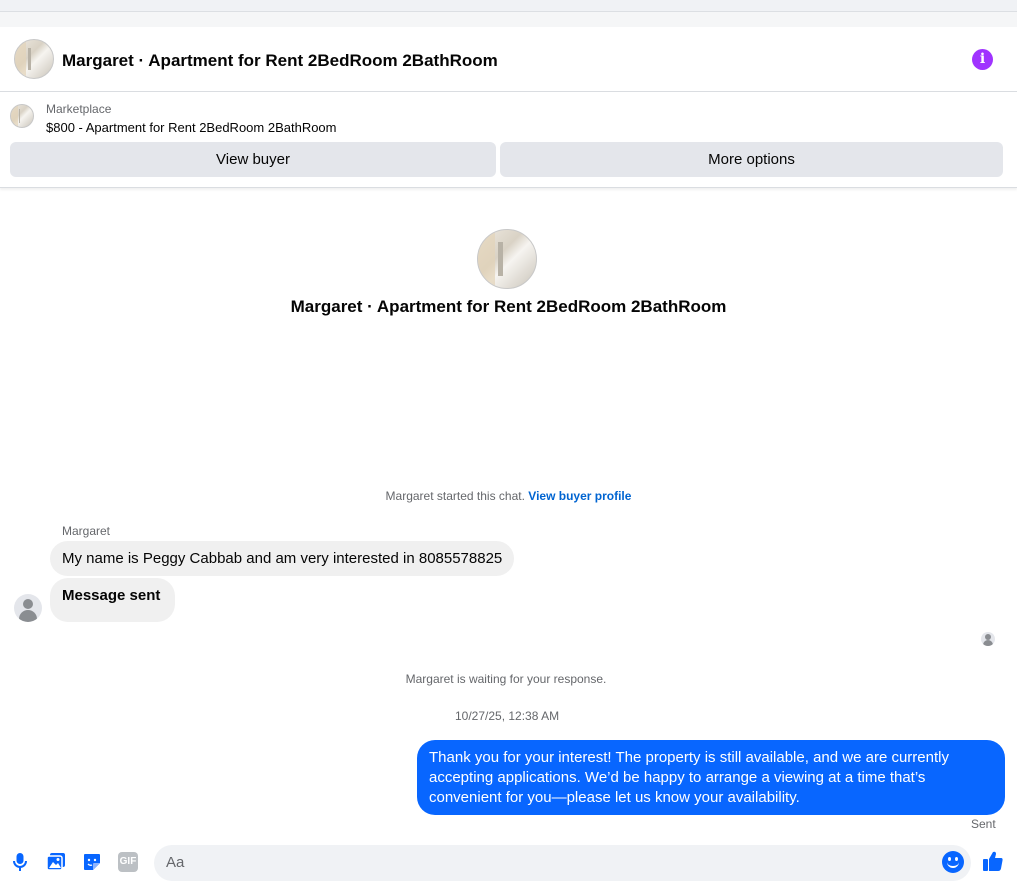 This screenshot has height=884, width=1017. What do you see at coordinates (34, 59) in the screenshot?
I see `listing-avatar` at bounding box center [34, 59].